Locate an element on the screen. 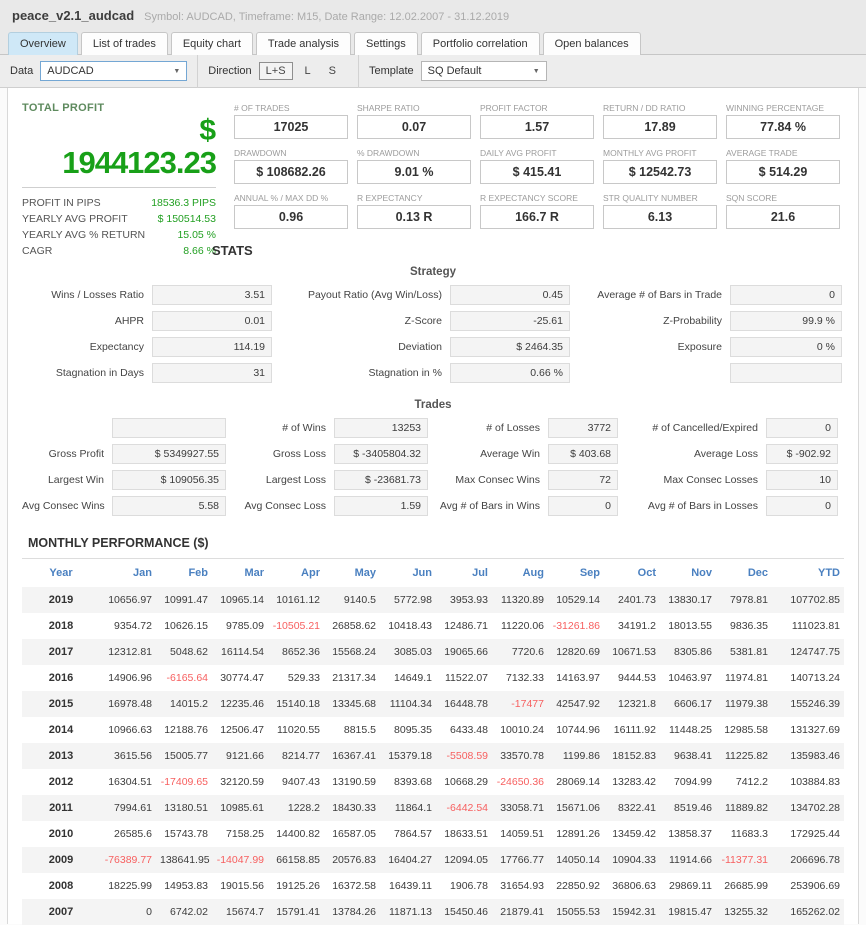 The image size is (866, 925). value-cell: -10505.21 is located at coordinates (296, 626).